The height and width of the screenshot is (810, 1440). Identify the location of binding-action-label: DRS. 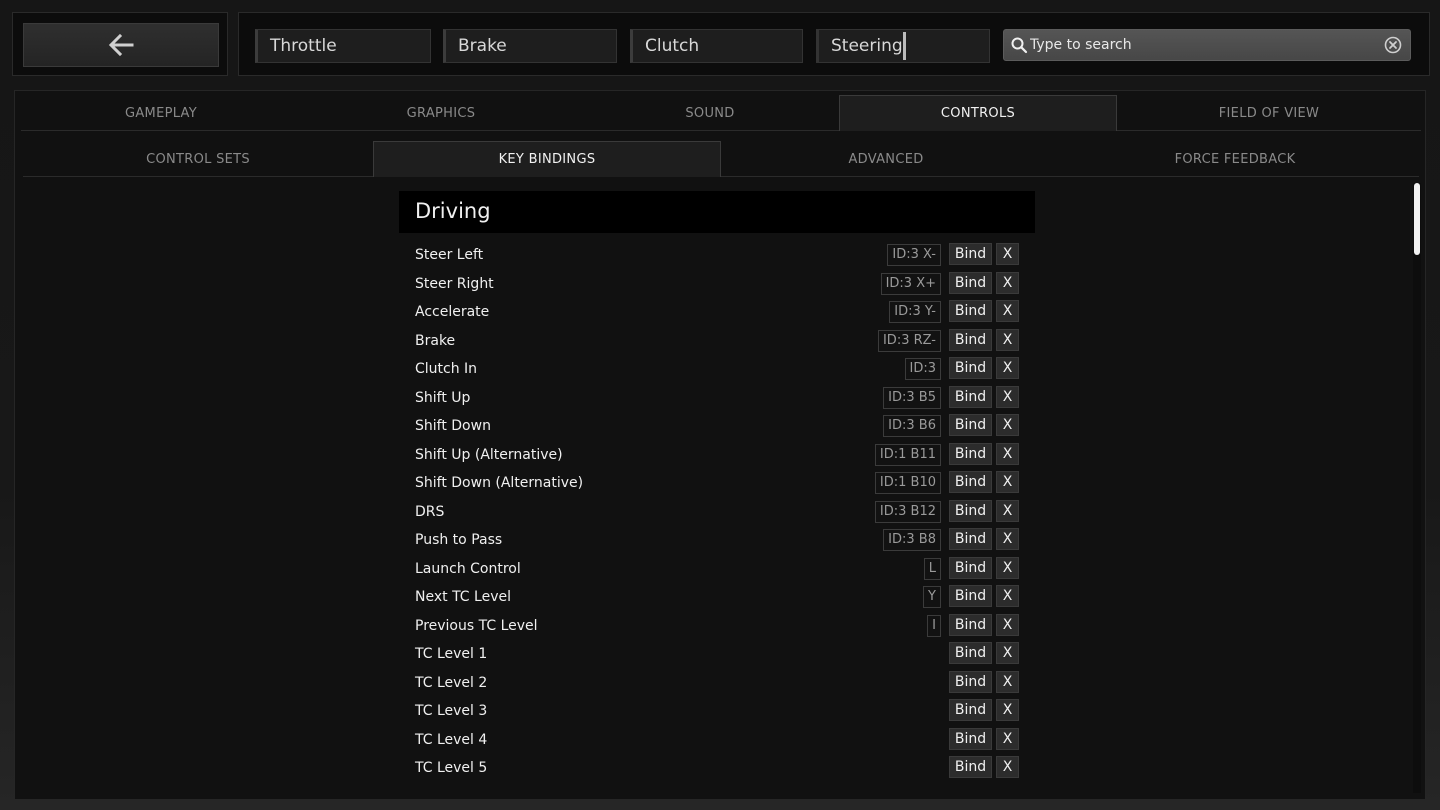
(430, 511).